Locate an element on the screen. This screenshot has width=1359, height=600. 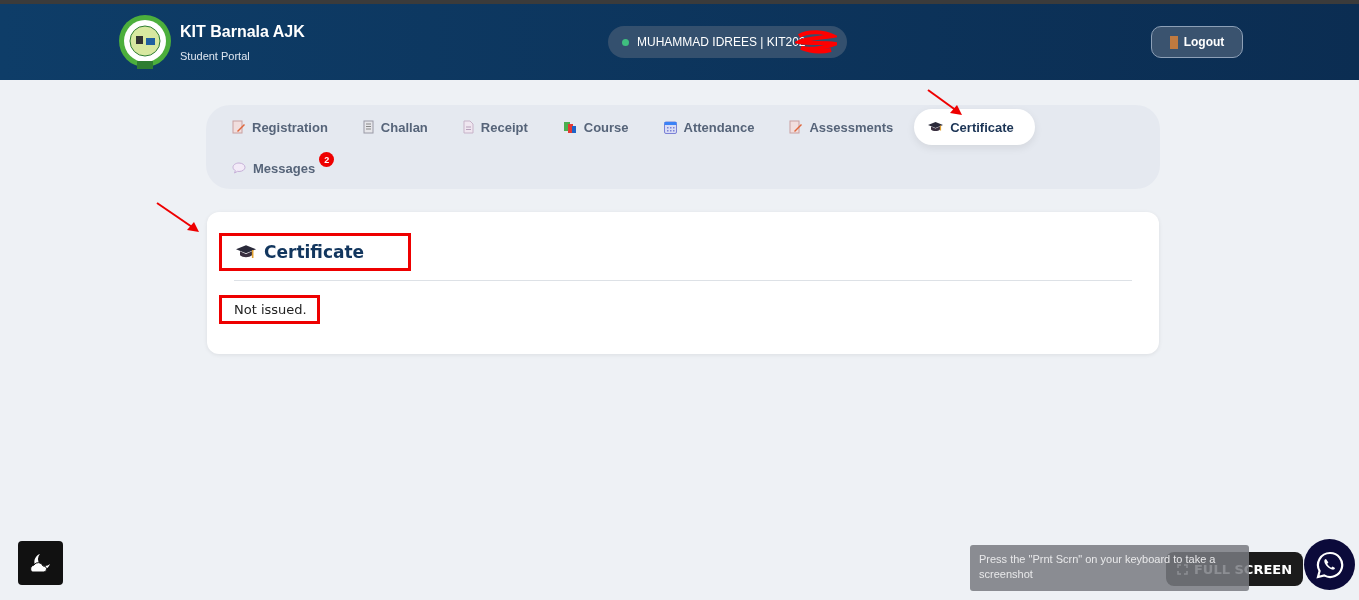
nav-tab: Certificate is located at coordinates (974, 127).